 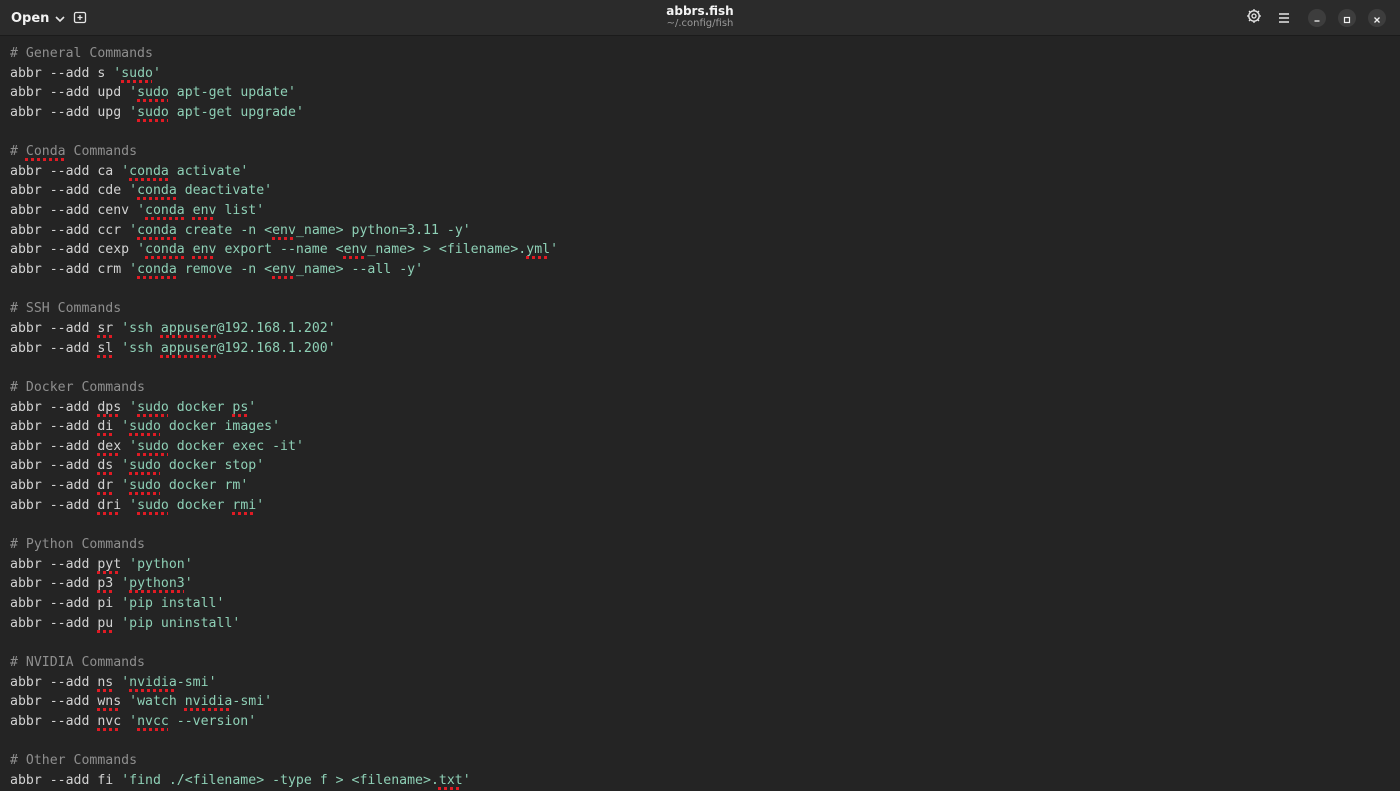 I want to click on abbr-name: dr, so click(x=105, y=486).